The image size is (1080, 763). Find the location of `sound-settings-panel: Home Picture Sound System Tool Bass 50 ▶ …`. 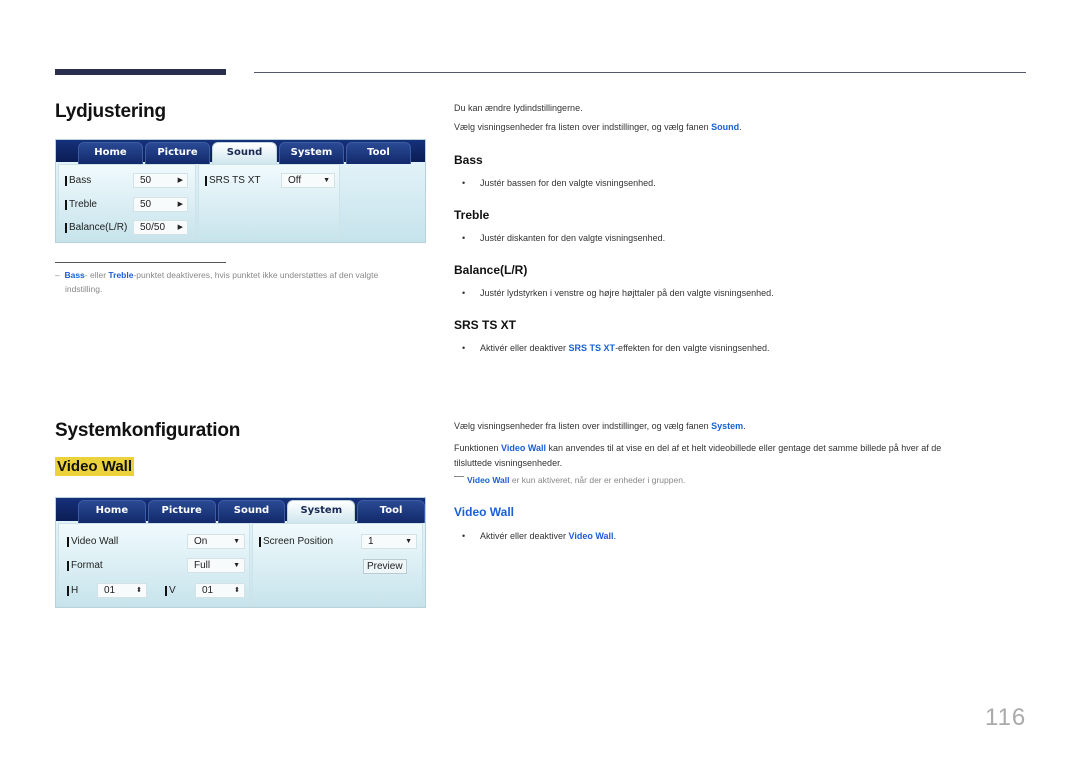

sound-settings-panel: Home Picture Sound System Tool Bass 50 ▶ … is located at coordinates (240, 191).